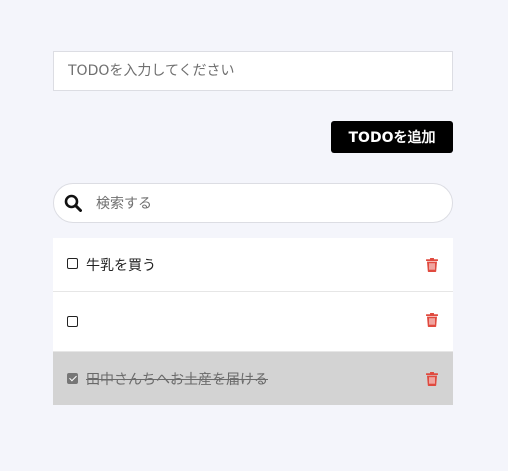 The height and width of the screenshot is (471, 508). I want to click on search-icon, so click(73, 203).